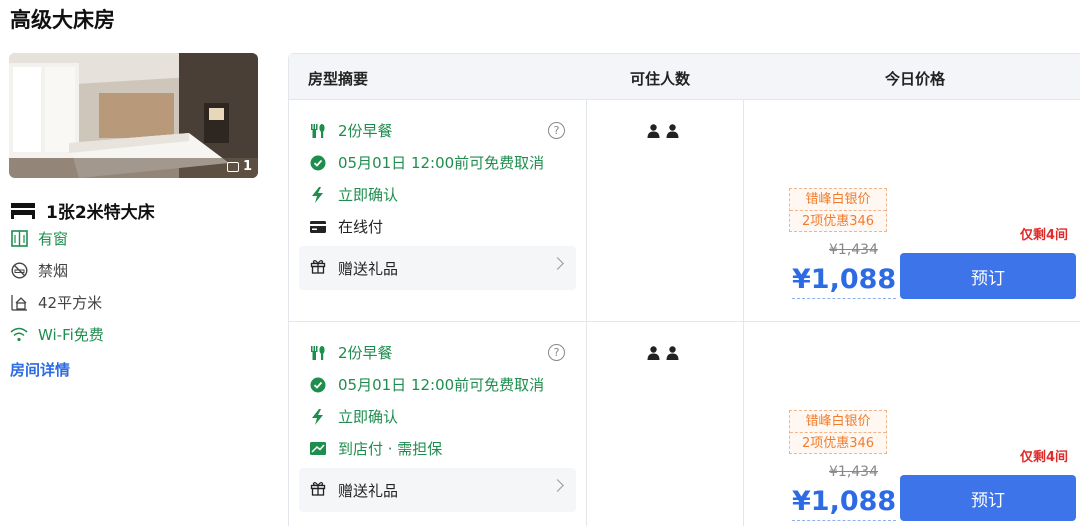  What do you see at coordinates (247, 166) in the screenshot?
I see `photo-count-label: 1` at bounding box center [247, 166].